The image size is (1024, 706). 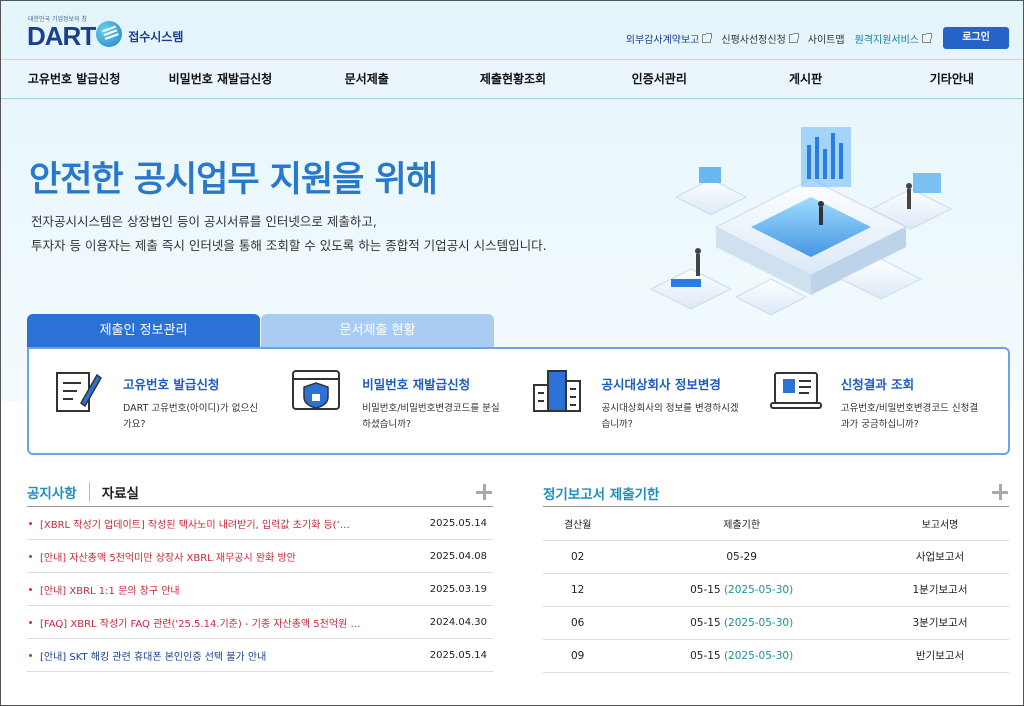 What do you see at coordinates (458, 622) in the screenshot?
I see `notice-date: 2024.04.30` at bounding box center [458, 622].